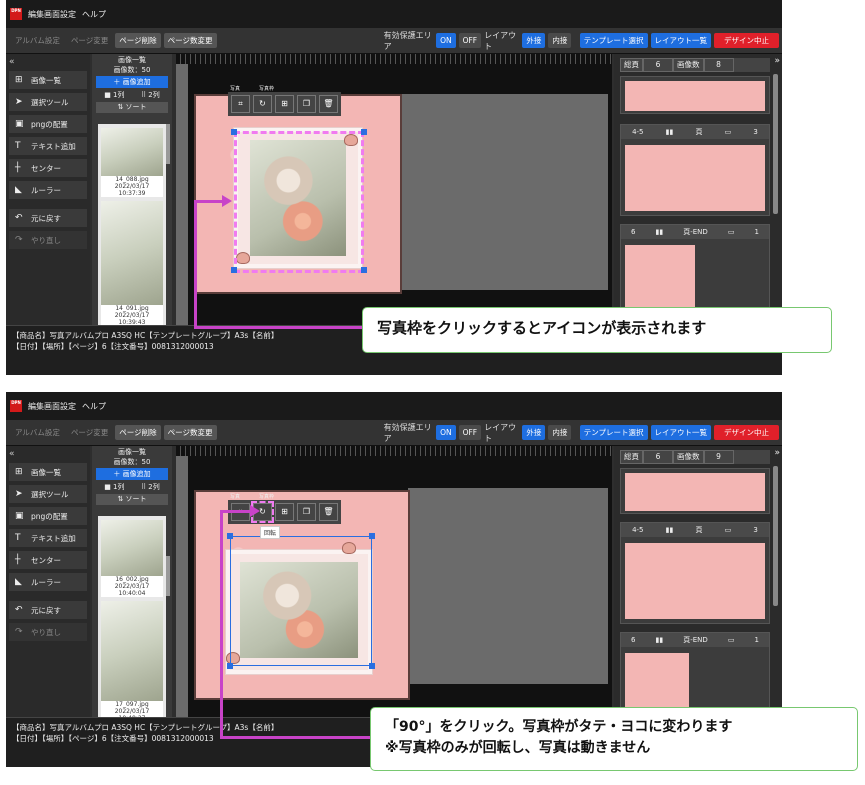  Describe the element at coordinates (19, 472) in the screenshot. I see `grid-icon: ⊞` at that location.